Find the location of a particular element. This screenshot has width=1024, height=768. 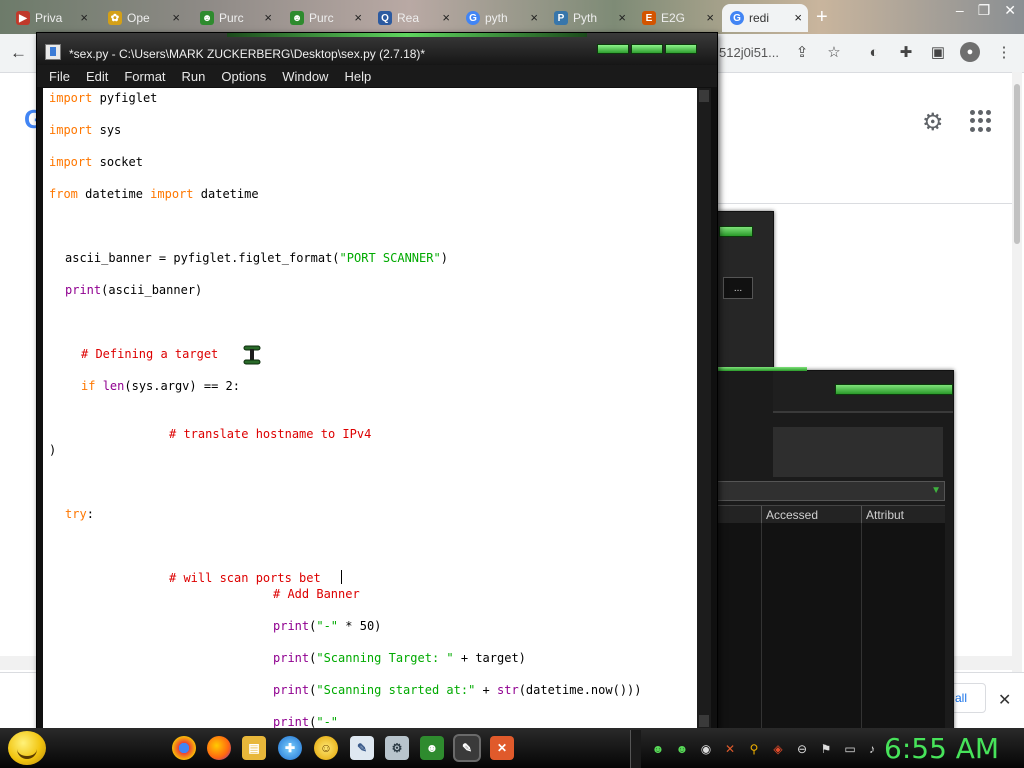

no-entry-tray-icon: ⊖ is located at coordinates (802, 749).